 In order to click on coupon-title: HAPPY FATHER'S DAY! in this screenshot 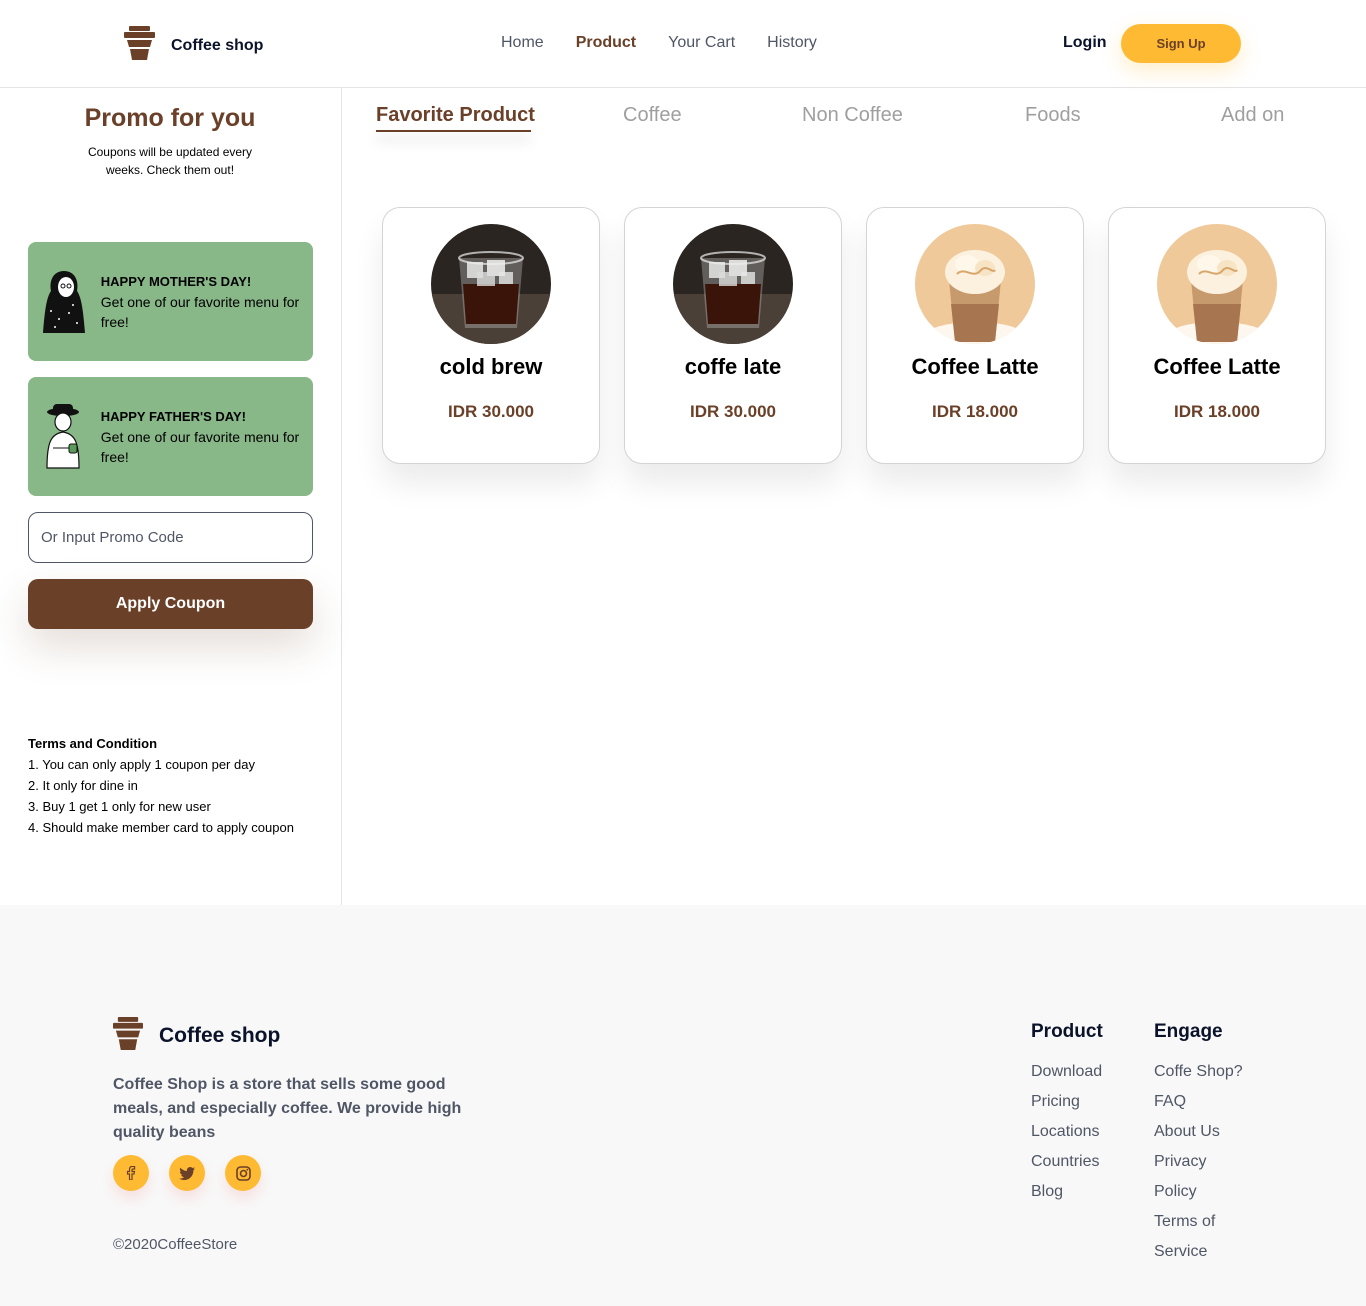, I will do `click(173, 416)`.